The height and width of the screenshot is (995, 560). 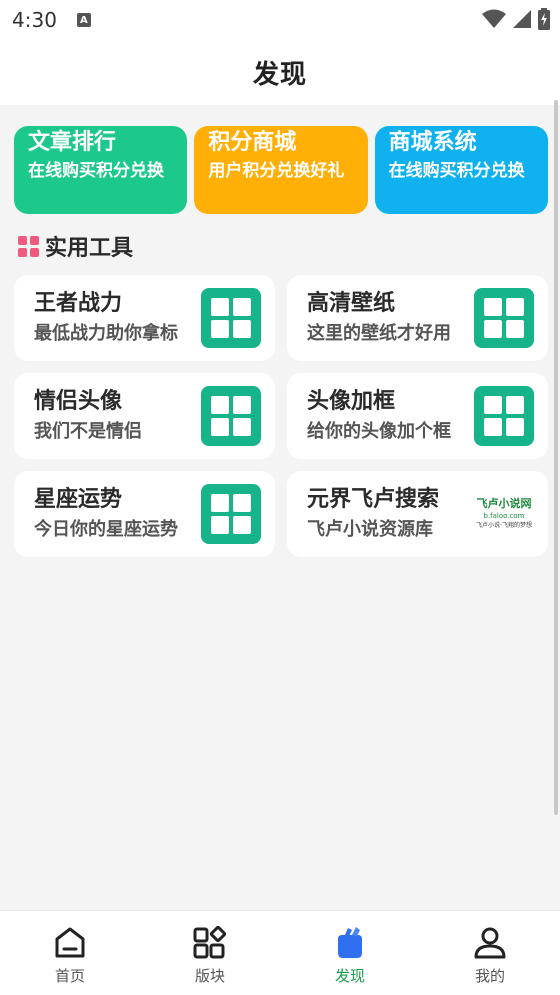 What do you see at coordinates (28, 246) in the screenshot?
I see `grid-icon` at bounding box center [28, 246].